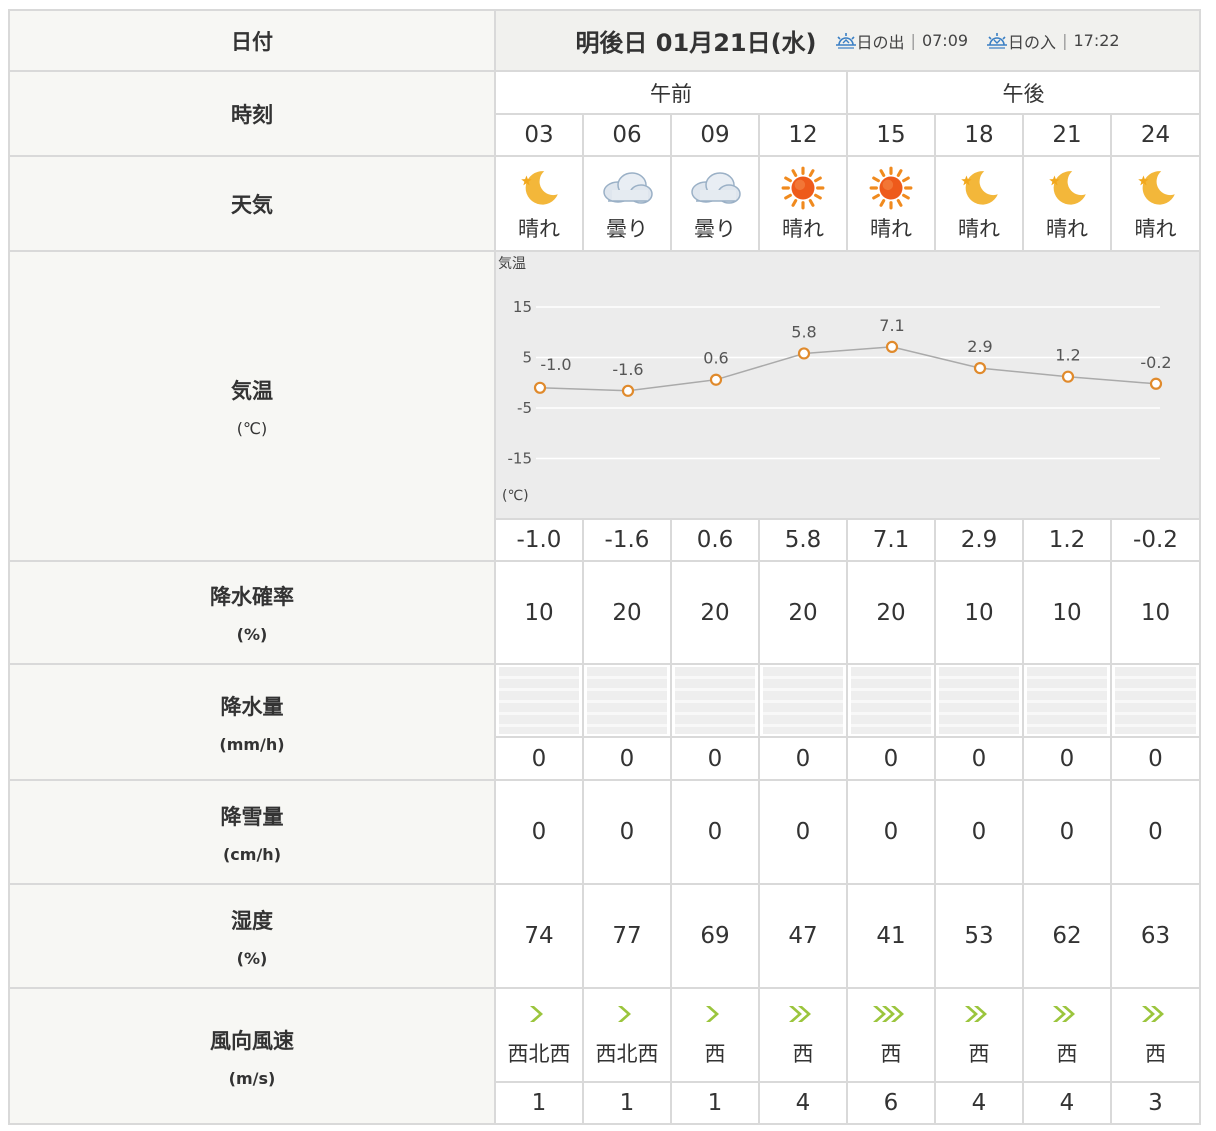 The width and height of the screenshot is (1216, 1131). I want to click on wind-label-cell: 風向風速 (m/s), so click(252, 1056).